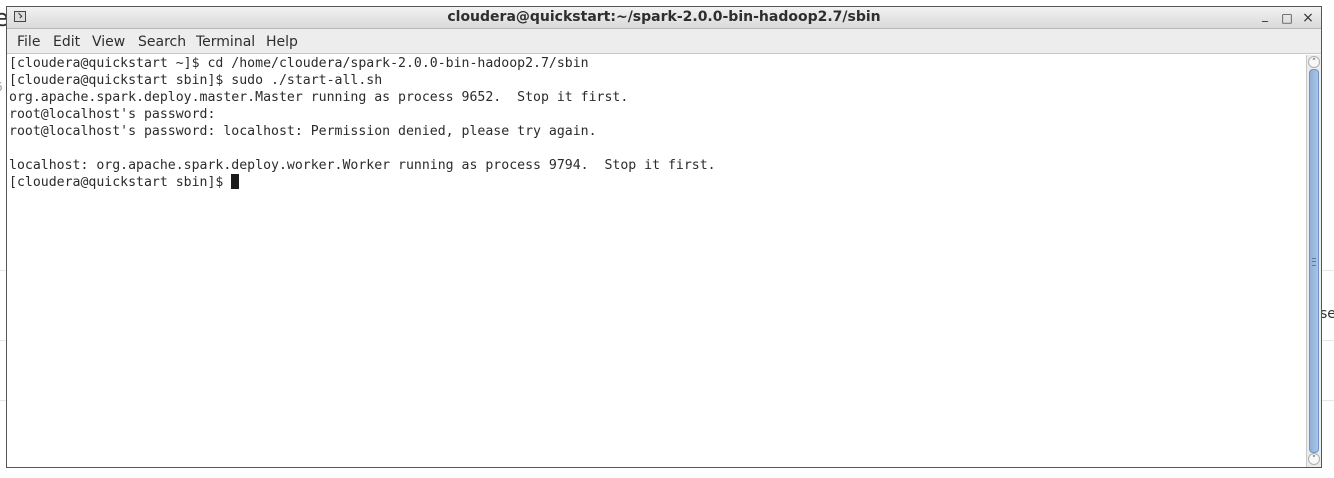  Describe the element at coordinates (1314, 459) in the screenshot. I see `chevron-down-icon: ˅` at that location.